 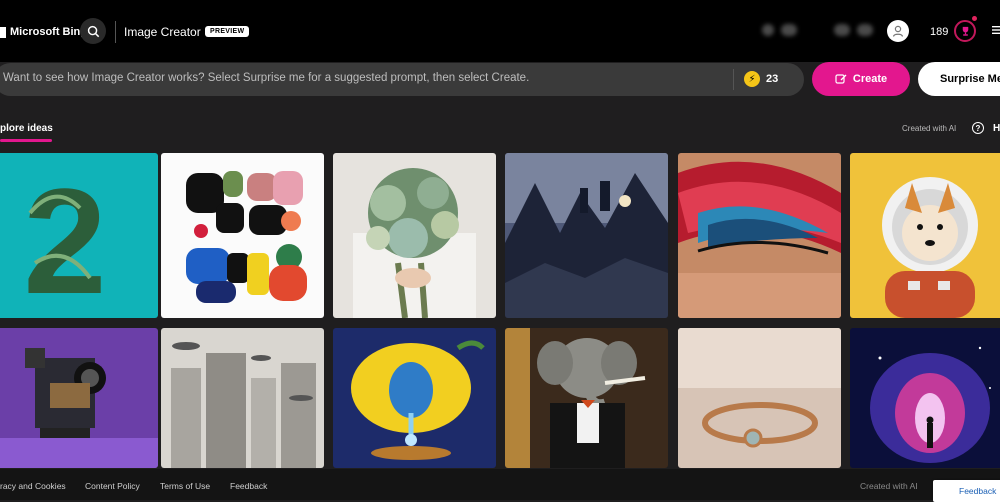 I want to click on image-tile-futuristic-city, so click(x=242, y=398).